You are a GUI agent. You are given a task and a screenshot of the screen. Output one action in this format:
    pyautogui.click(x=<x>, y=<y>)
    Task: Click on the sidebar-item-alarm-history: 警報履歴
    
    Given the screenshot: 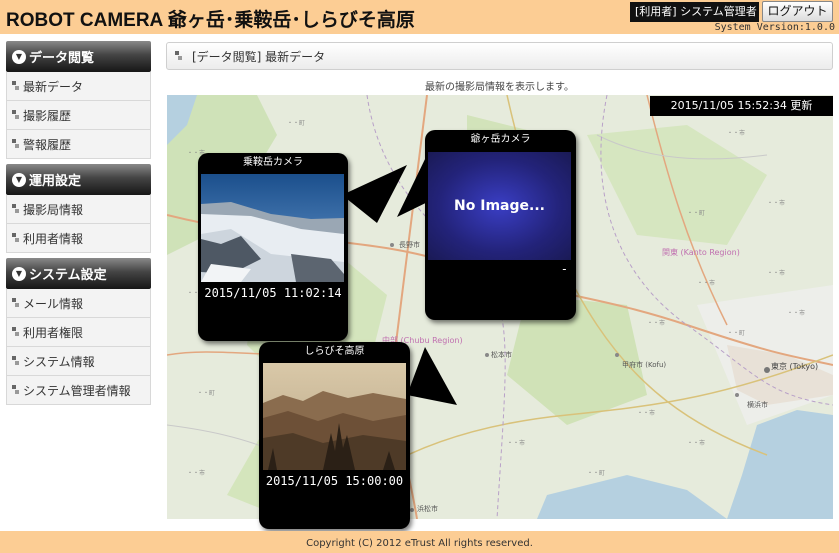 What is the action you would take?
    pyautogui.click(x=78, y=144)
    